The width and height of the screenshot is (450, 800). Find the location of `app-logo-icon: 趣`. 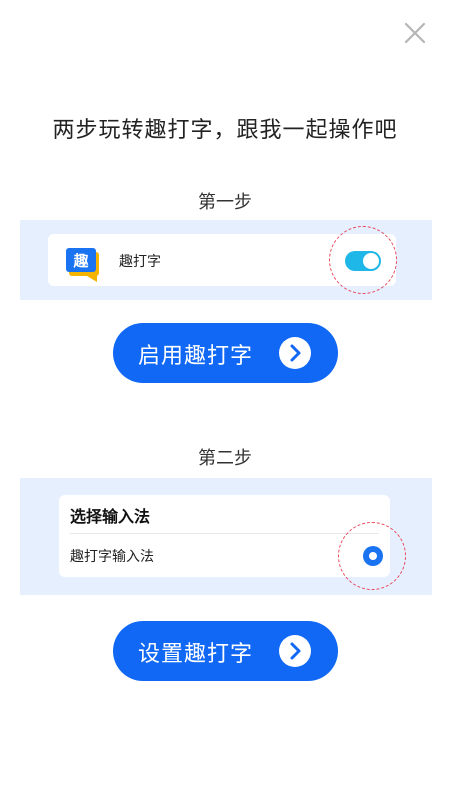

app-logo-icon: 趣 is located at coordinates (84, 264).